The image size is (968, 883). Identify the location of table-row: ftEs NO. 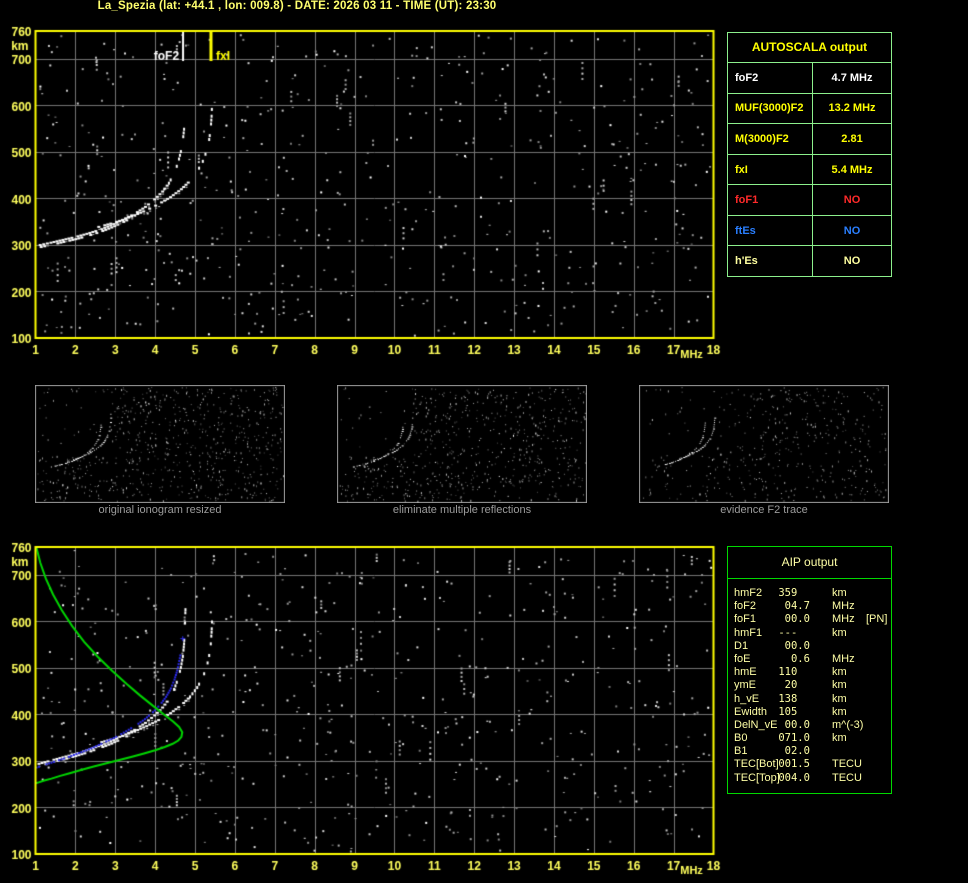
(809, 230).